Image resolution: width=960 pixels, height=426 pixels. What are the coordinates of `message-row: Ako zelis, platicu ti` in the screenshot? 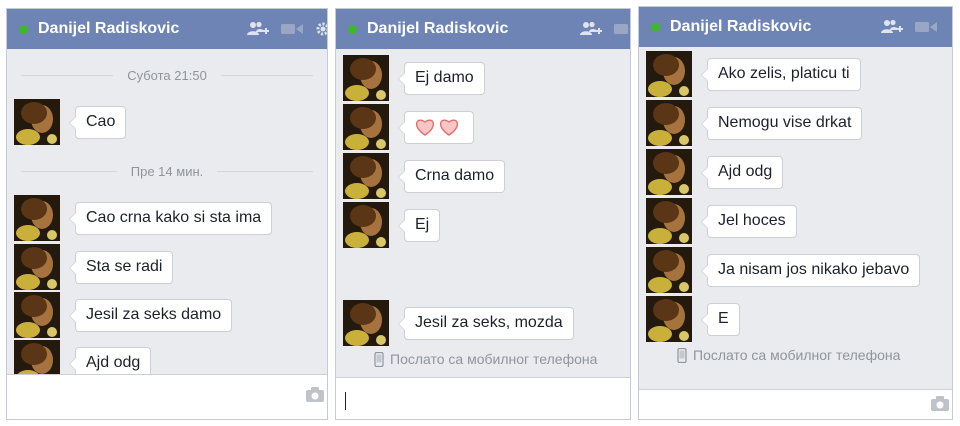 It's located at (753, 74).